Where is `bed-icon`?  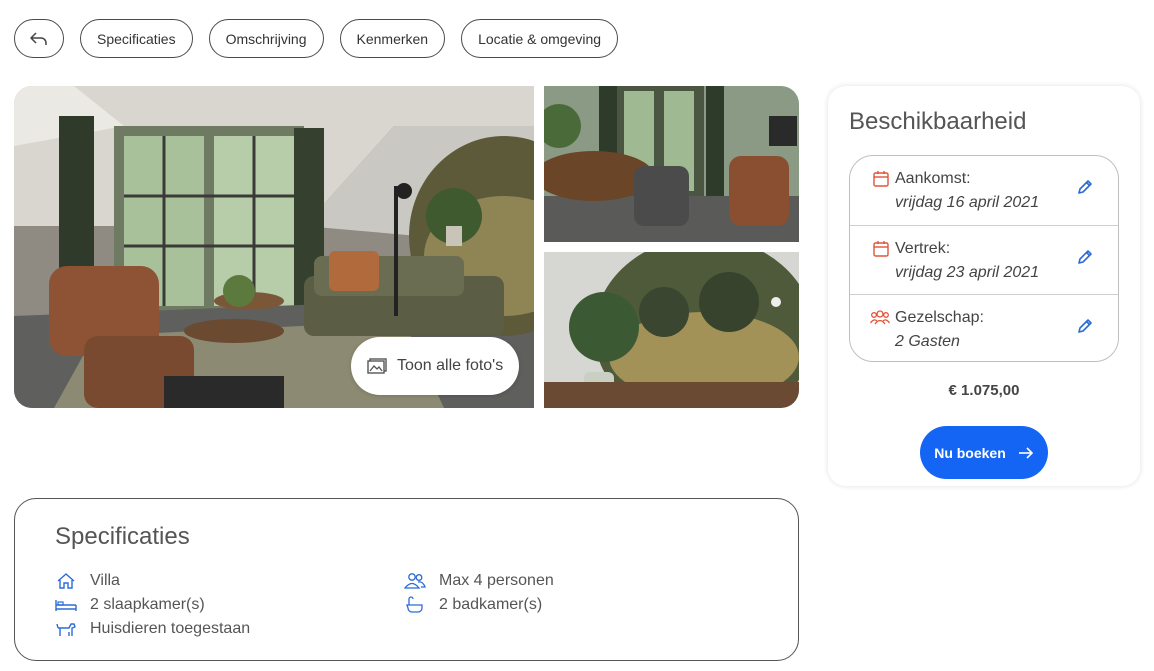 bed-icon is located at coordinates (66, 605).